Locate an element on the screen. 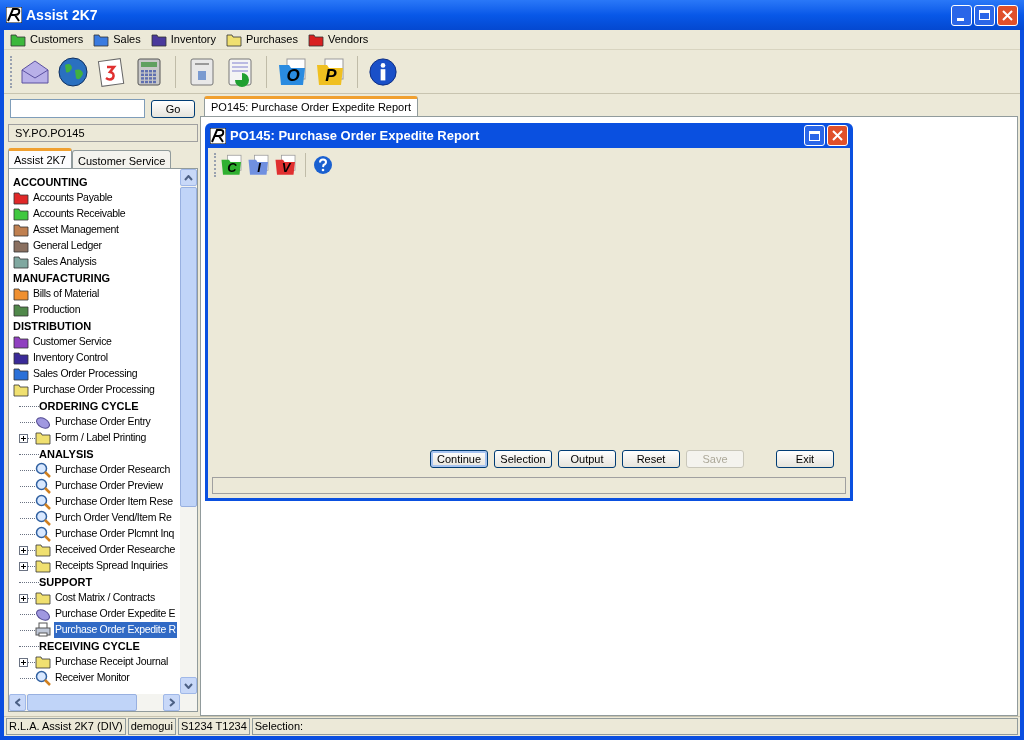 Image resolution: width=1024 pixels, height=740 pixels. tree-item: Cost Matrix / Contracts is located at coordinates (105, 598).